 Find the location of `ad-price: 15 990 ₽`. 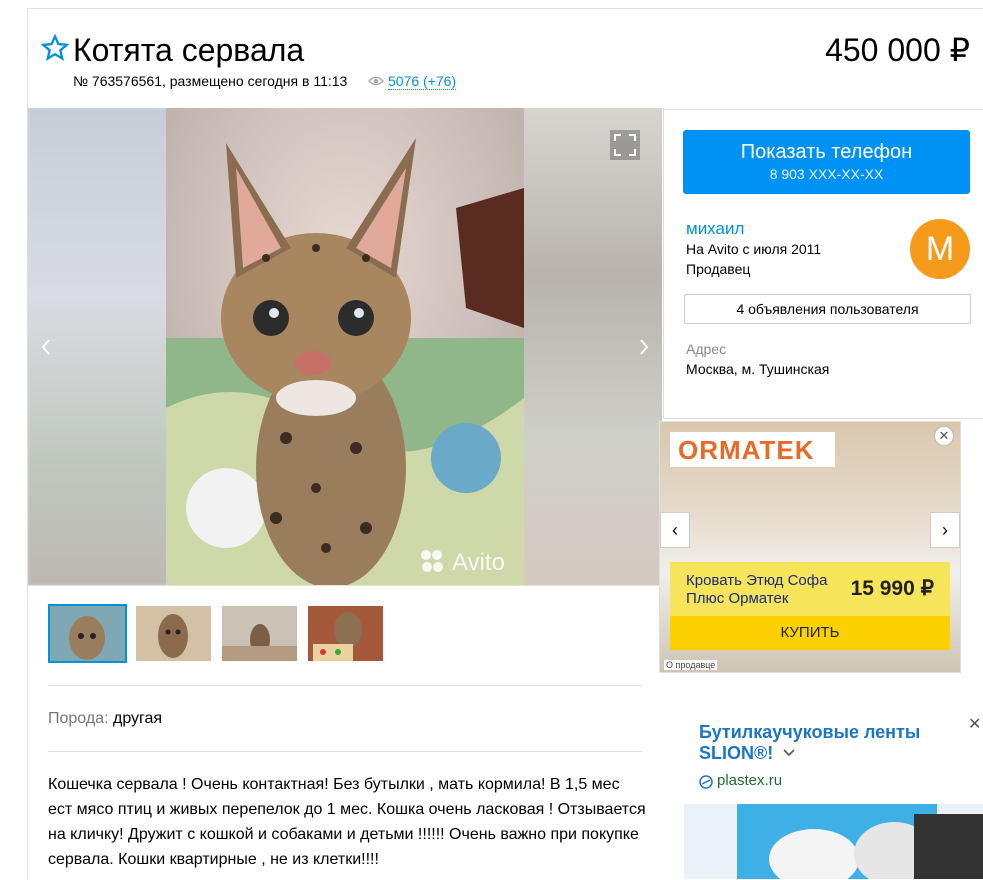

ad-price: 15 990 ₽ is located at coordinates (892, 588).